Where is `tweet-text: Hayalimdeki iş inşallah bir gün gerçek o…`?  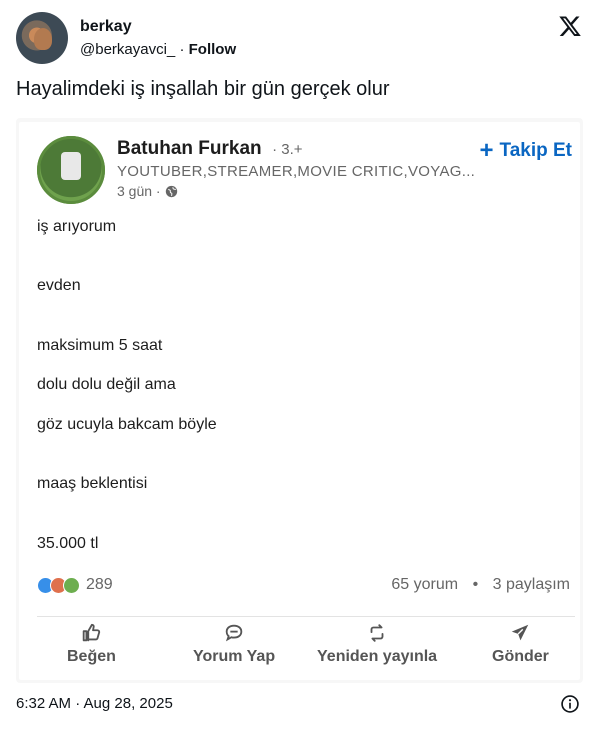
tweet-text: Hayalimdeki iş inşallah bir gün gerçek o… is located at coordinates (203, 89).